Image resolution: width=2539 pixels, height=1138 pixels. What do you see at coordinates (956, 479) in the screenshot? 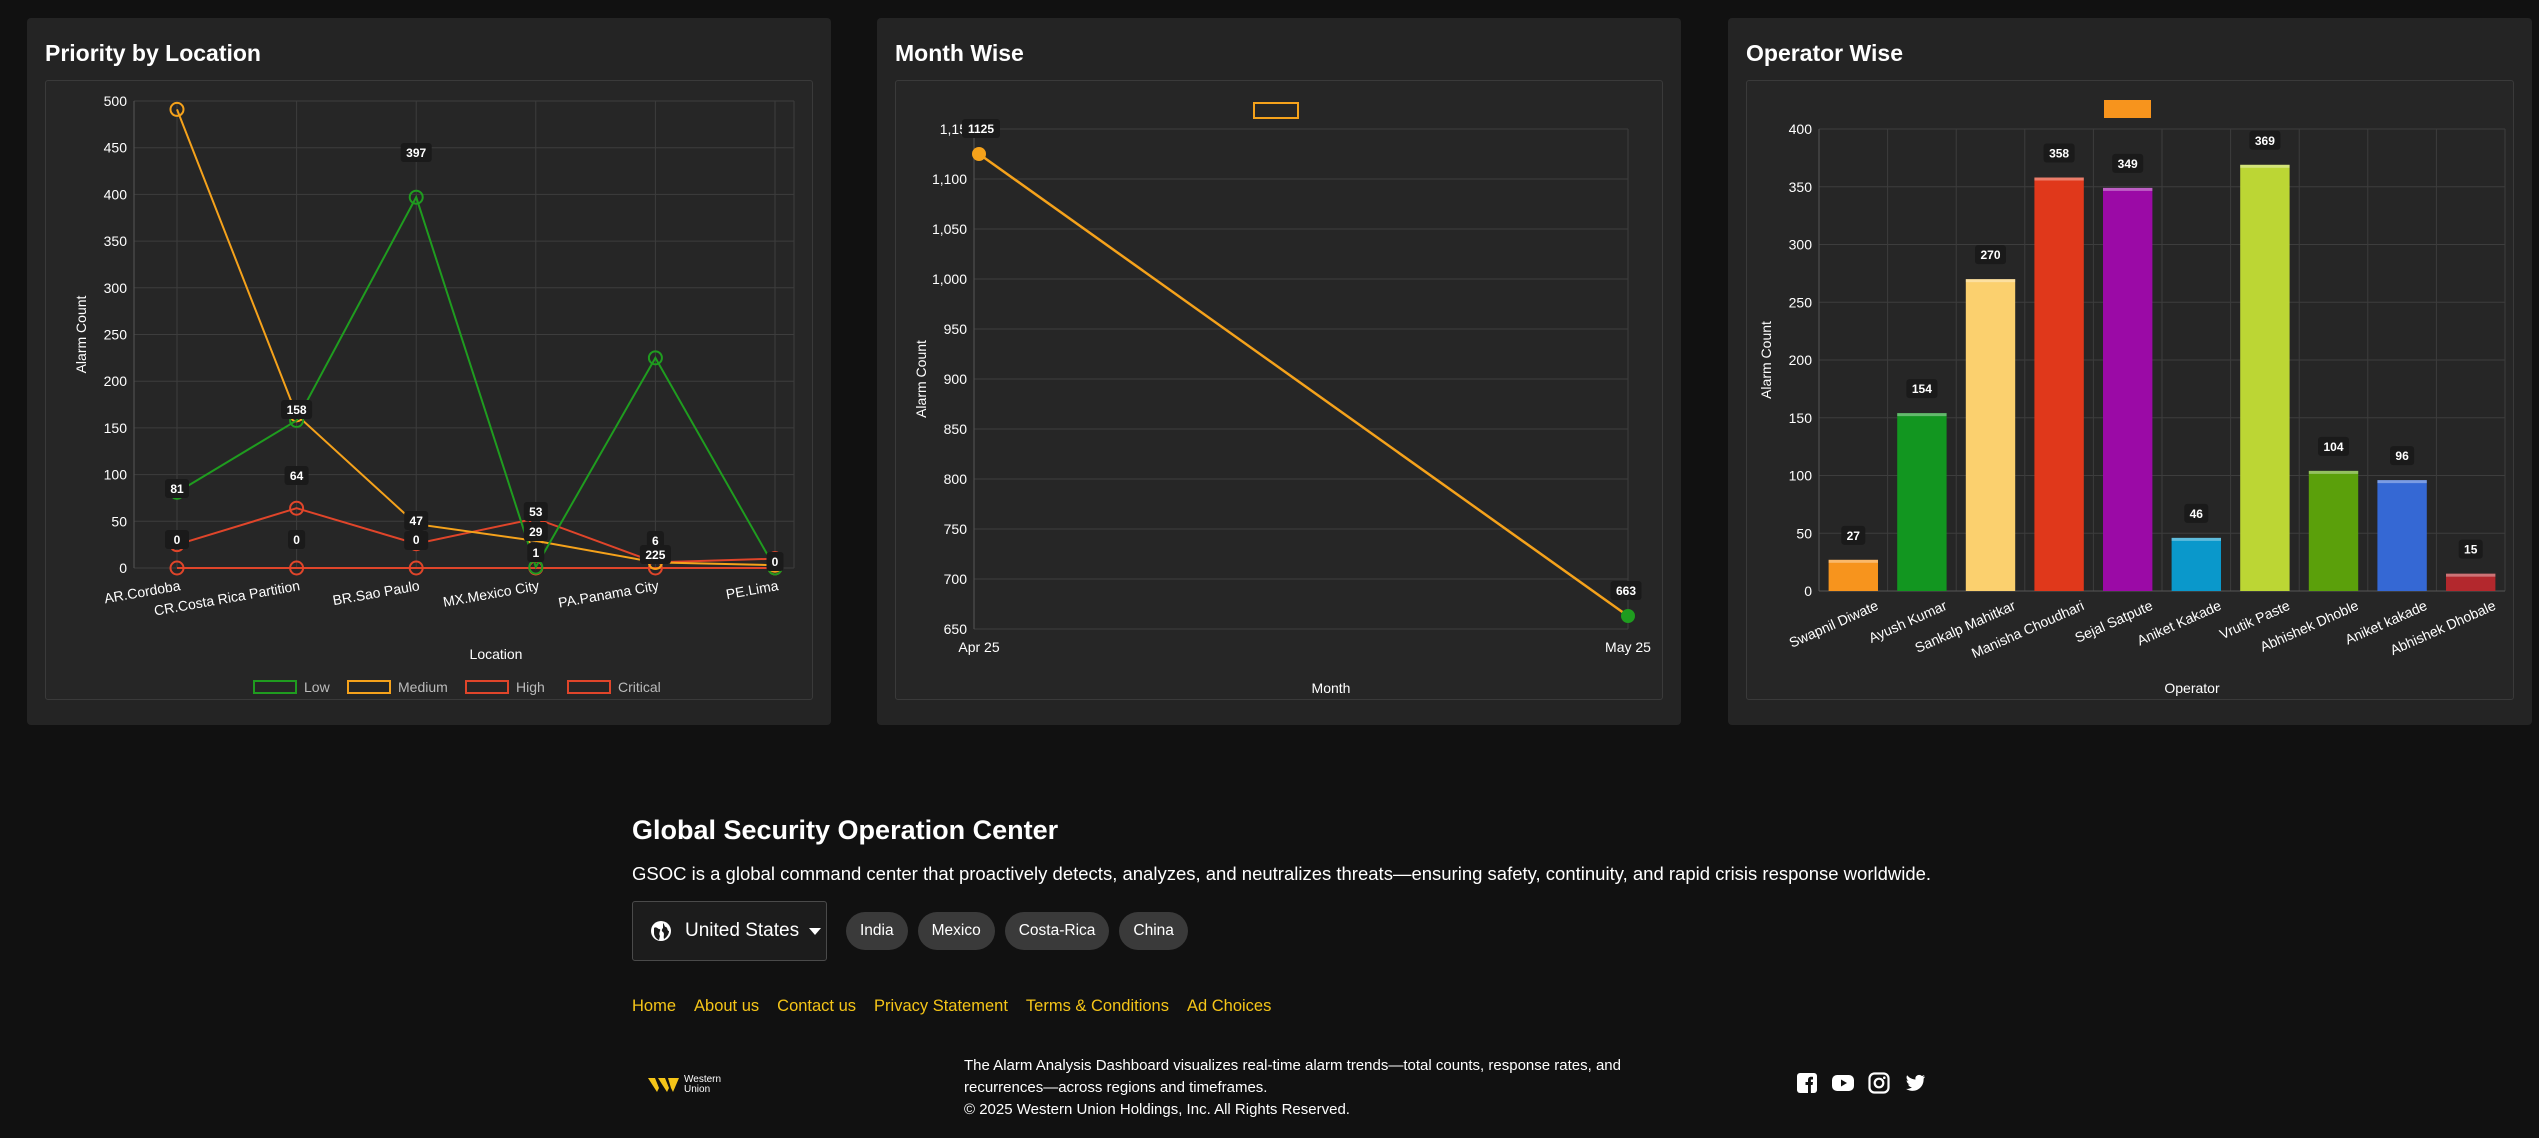
I see `y-tick-label: 800` at bounding box center [956, 479].